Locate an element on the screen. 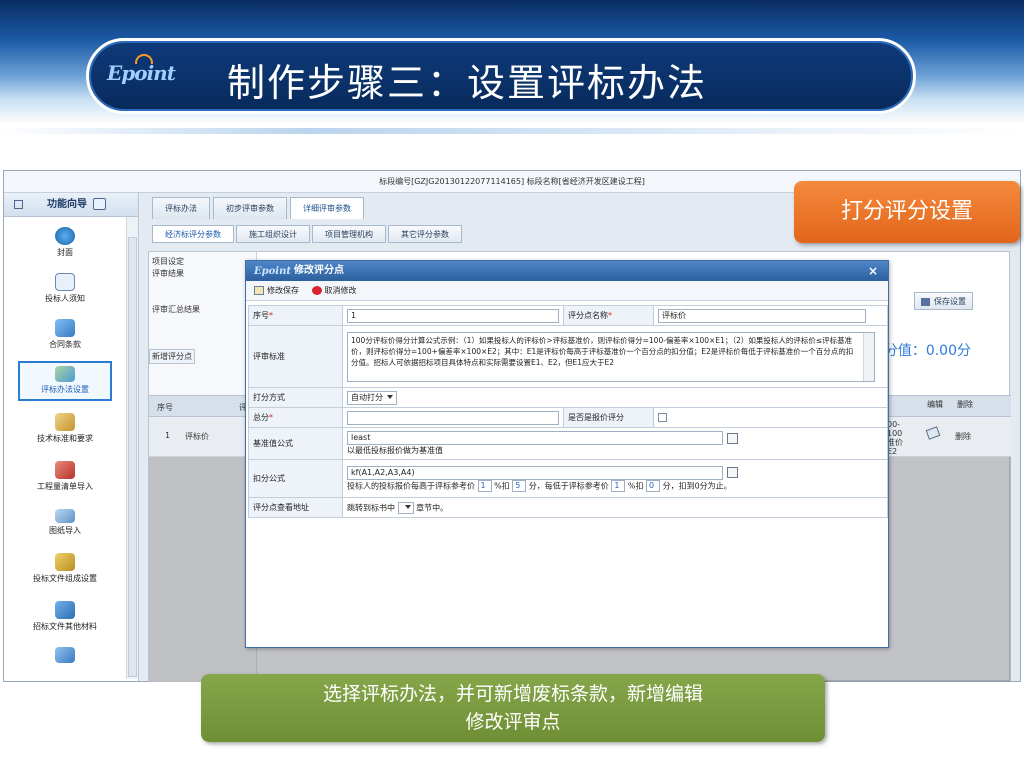 This screenshot has width=1024, height=768. seq-label: 序号* is located at coordinates (295, 315).